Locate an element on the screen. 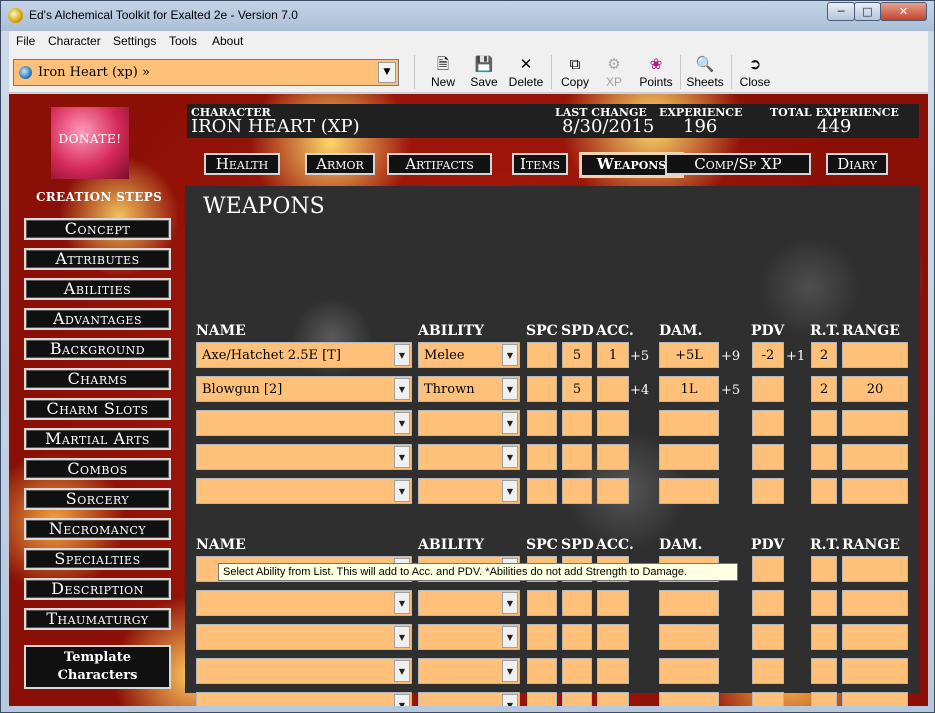 This screenshot has height=713, width=935. menu-settings: Settings is located at coordinates (134, 41).